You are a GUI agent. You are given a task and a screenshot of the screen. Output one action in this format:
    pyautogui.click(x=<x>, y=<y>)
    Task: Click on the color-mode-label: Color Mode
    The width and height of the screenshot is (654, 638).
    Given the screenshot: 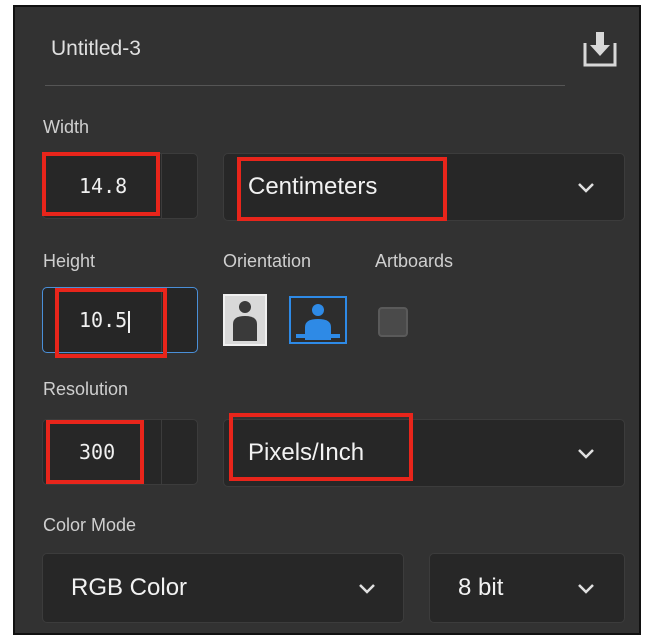 What is the action you would take?
    pyautogui.click(x=90, y=525)
    